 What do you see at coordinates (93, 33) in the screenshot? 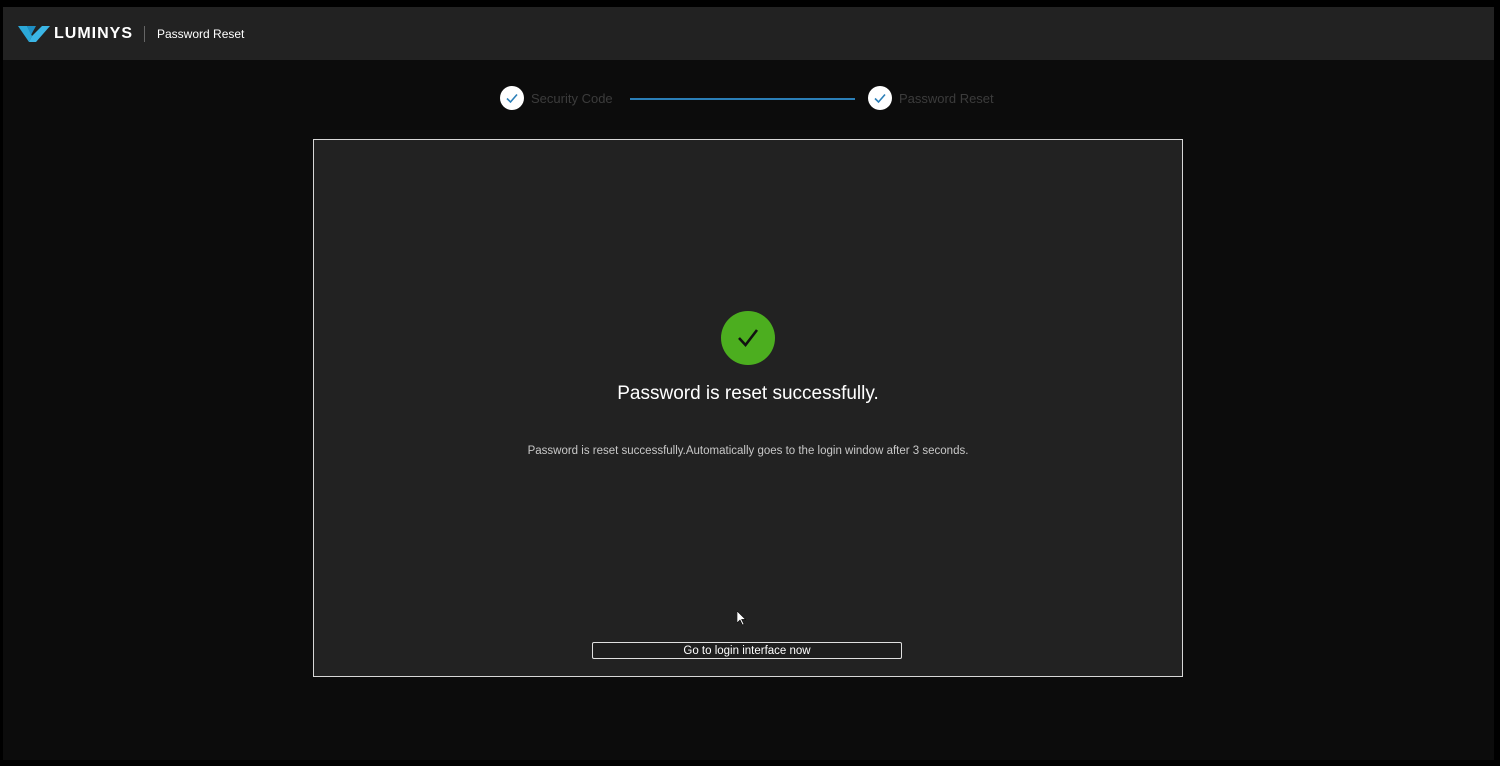
I see `logo-text: LUMINYS` at bounding box center [93, 33].